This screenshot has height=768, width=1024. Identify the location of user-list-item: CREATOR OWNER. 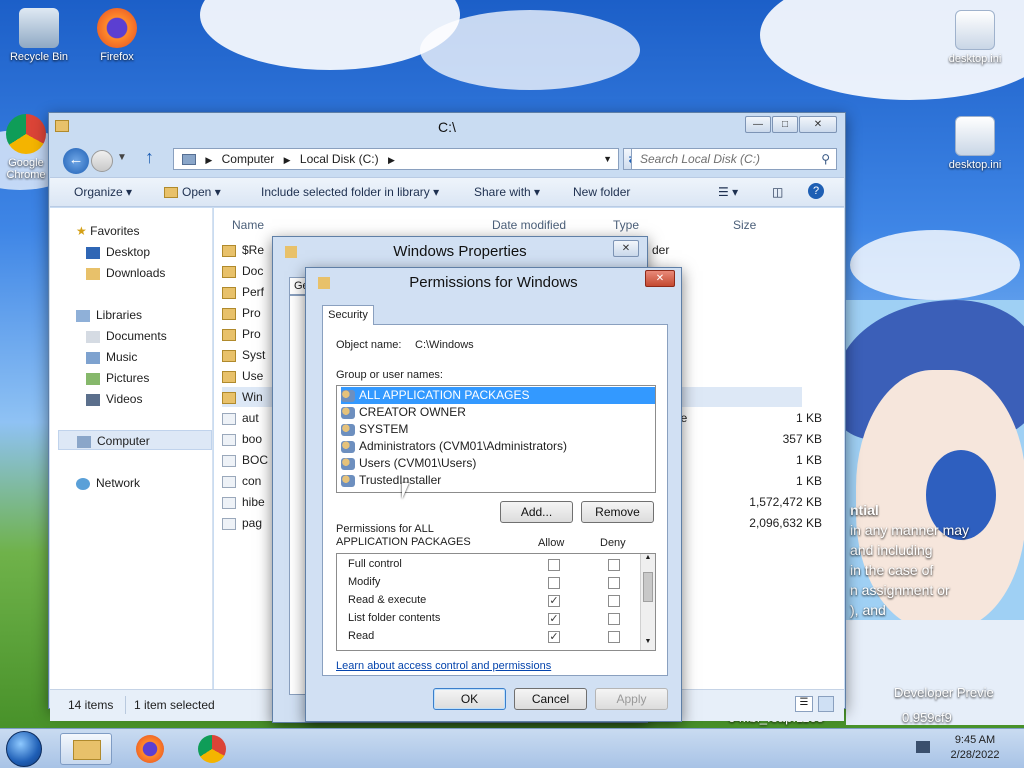
(498, 412).